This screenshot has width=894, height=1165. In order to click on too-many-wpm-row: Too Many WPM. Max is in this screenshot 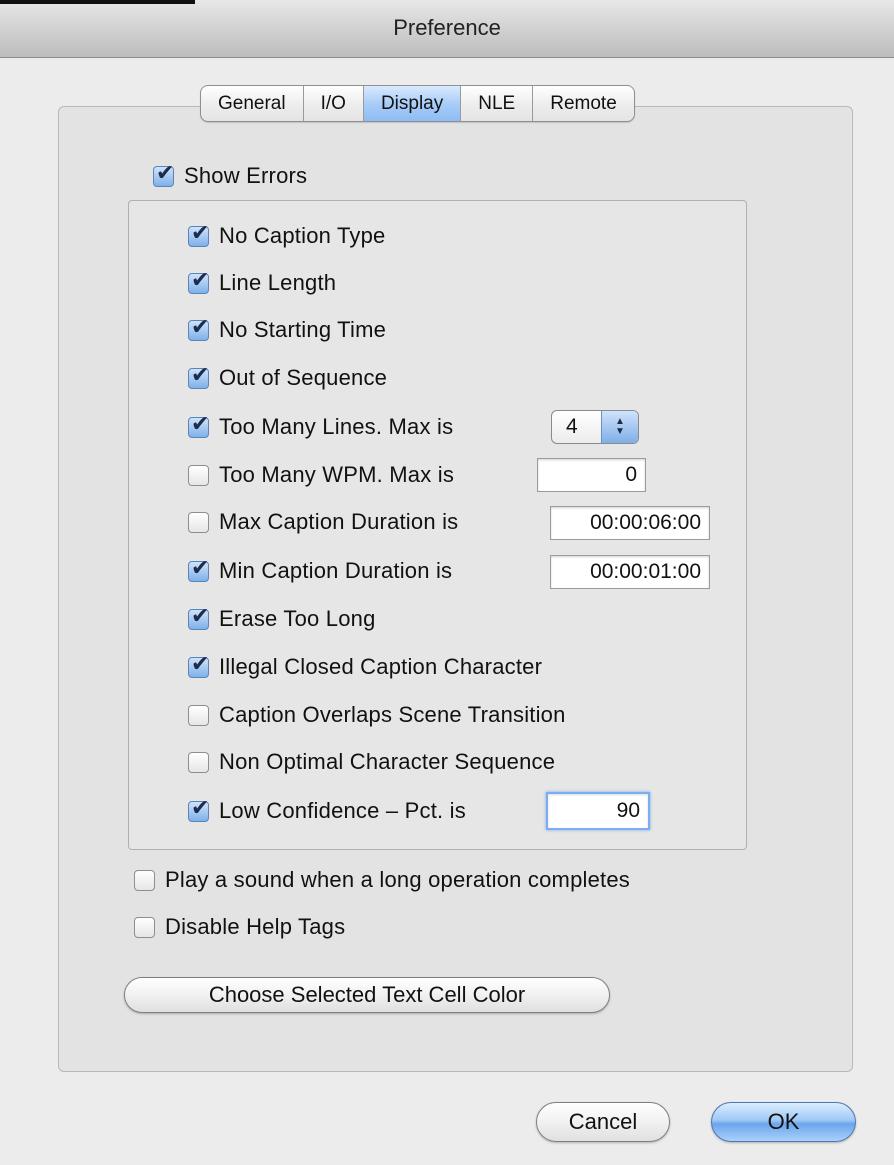, I will do `click(321, 475)`.